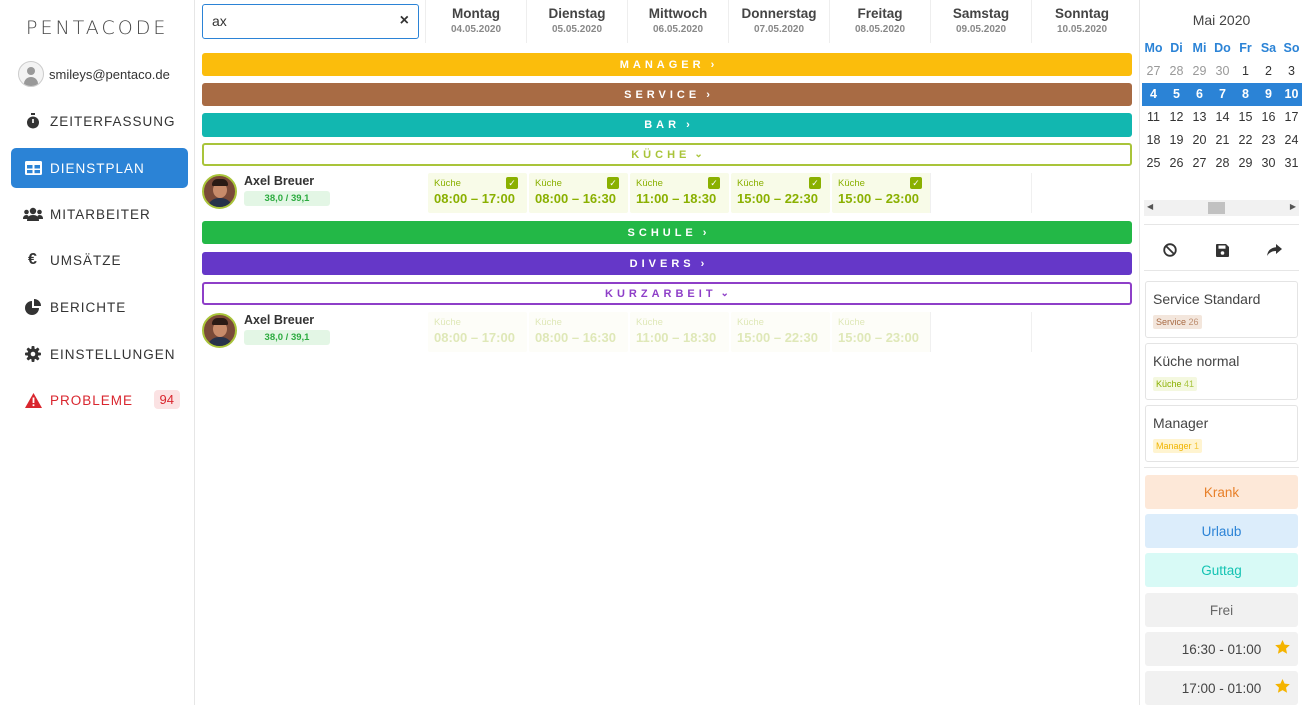 The height and width of the screenshot is (705, 1302). Describe the element at coordinates (1176, 94) in the screenshot. I see `calendar-day: 5` at that location.